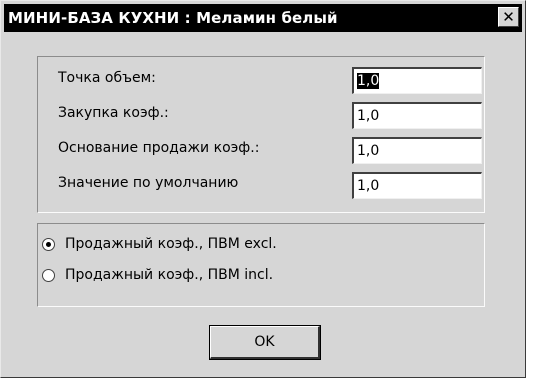 Image resolution: width=533 pixels, height=380 pixels. Describe the element at coordinates (368, 151) in the screenshot. I see `sales-base-coef-value: 1,0` at that location.